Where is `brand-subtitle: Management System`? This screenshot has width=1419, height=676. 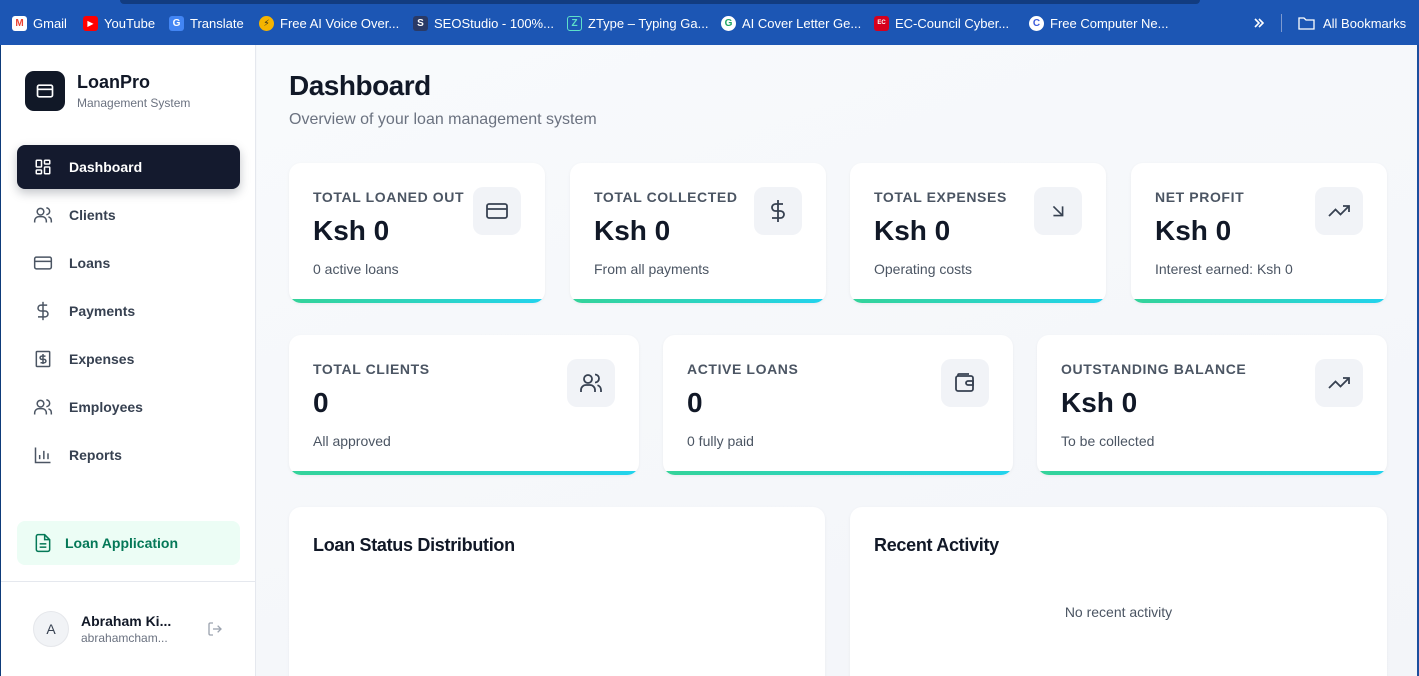 brand-subtitle: Management System is located at coordinates (134, 103).